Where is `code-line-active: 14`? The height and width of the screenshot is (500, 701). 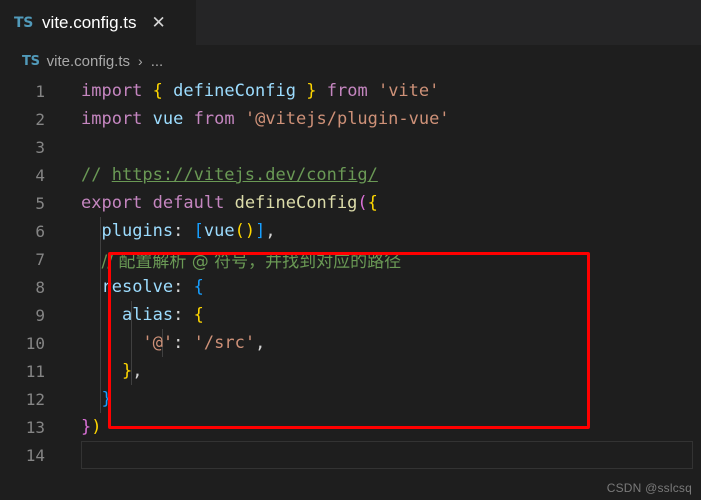 code-line-active: 14 is located at coordinates (350, 455).